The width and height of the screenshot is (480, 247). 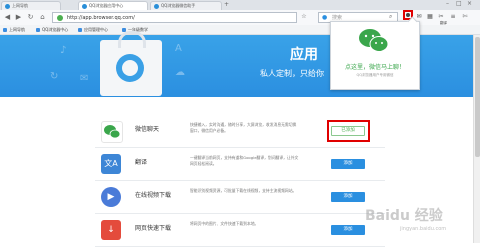 I want to click on app-name: 网页快速下载, so click(x=153, y=228).